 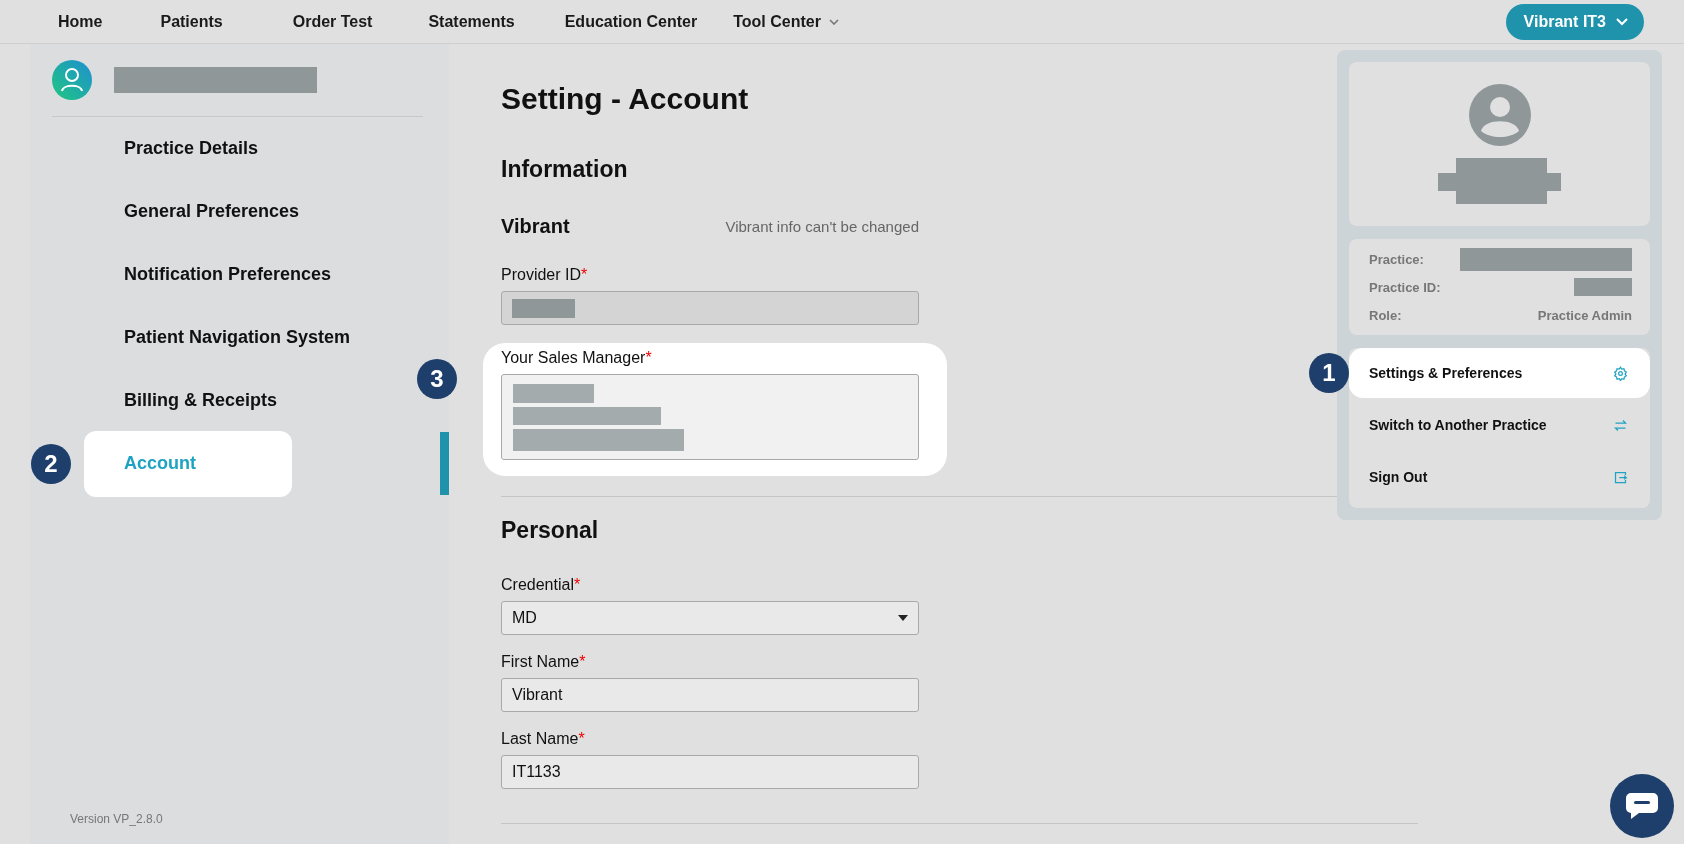 I want to click on nav-link: Tool Center, so click(x=786, y=21).